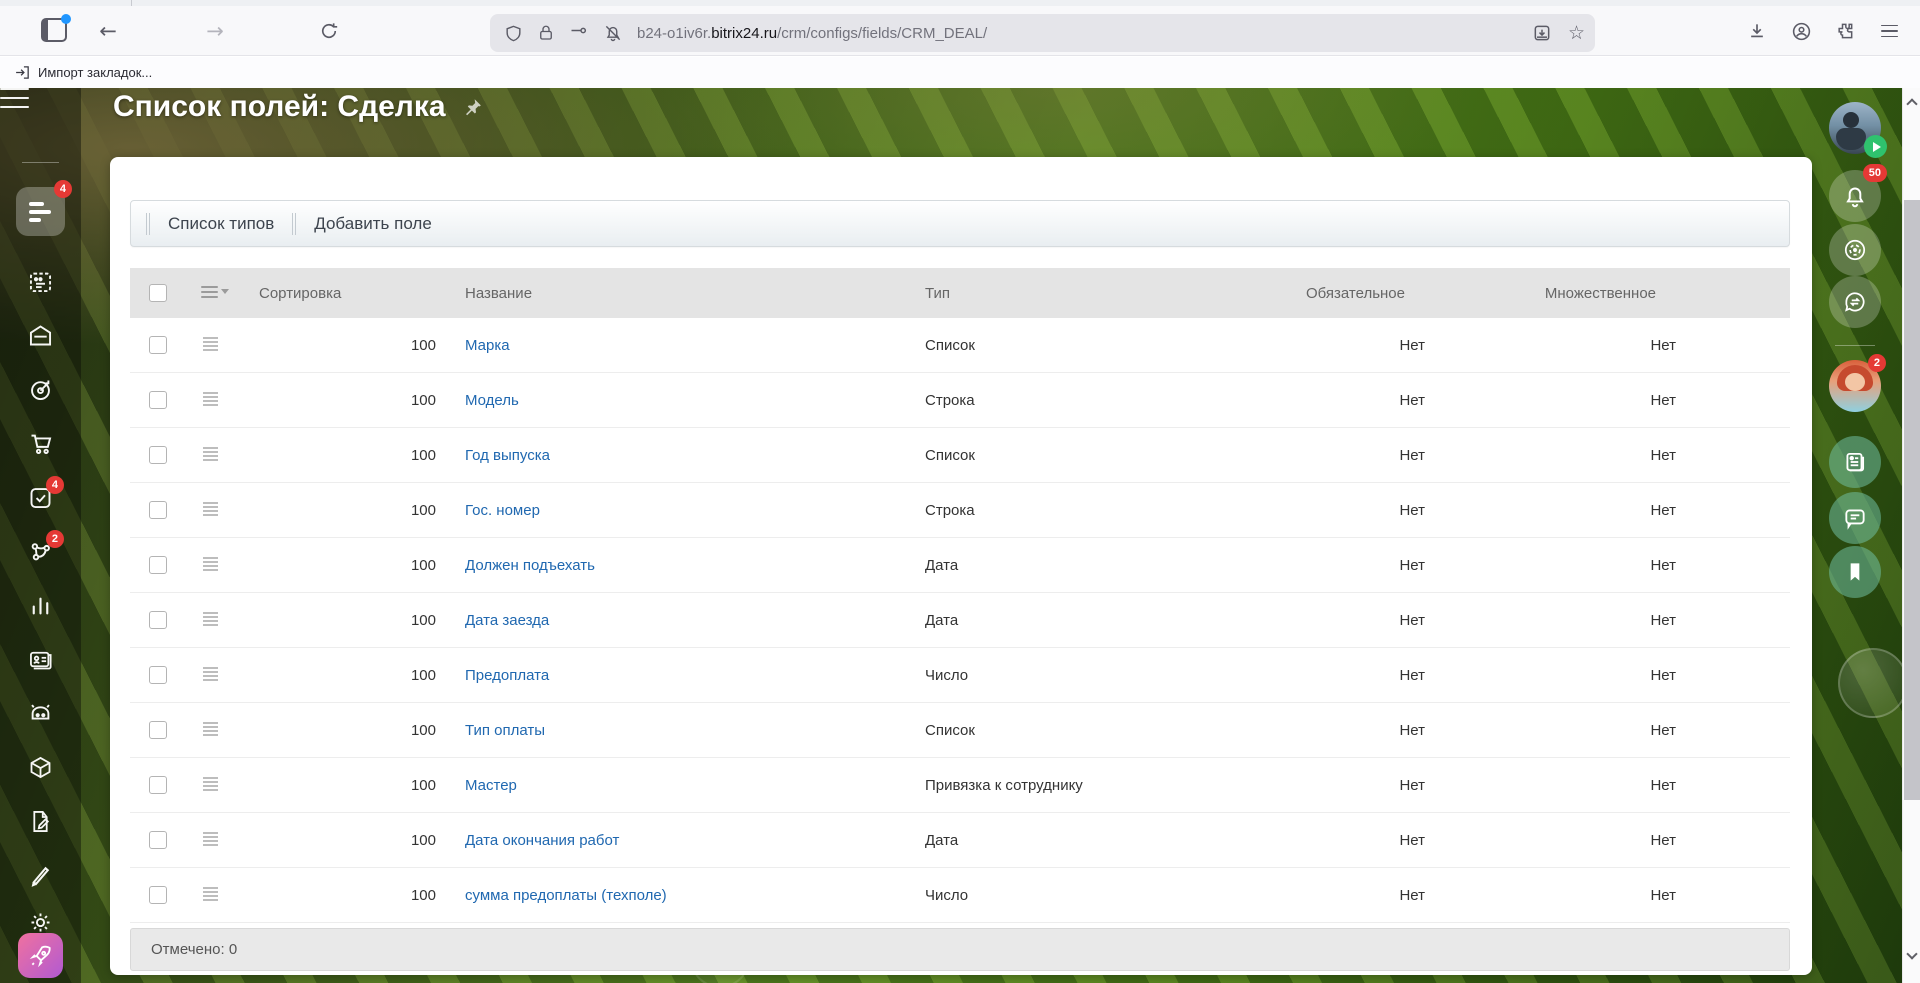  I want to click on sidebar-item-shop, so click(40, 443).